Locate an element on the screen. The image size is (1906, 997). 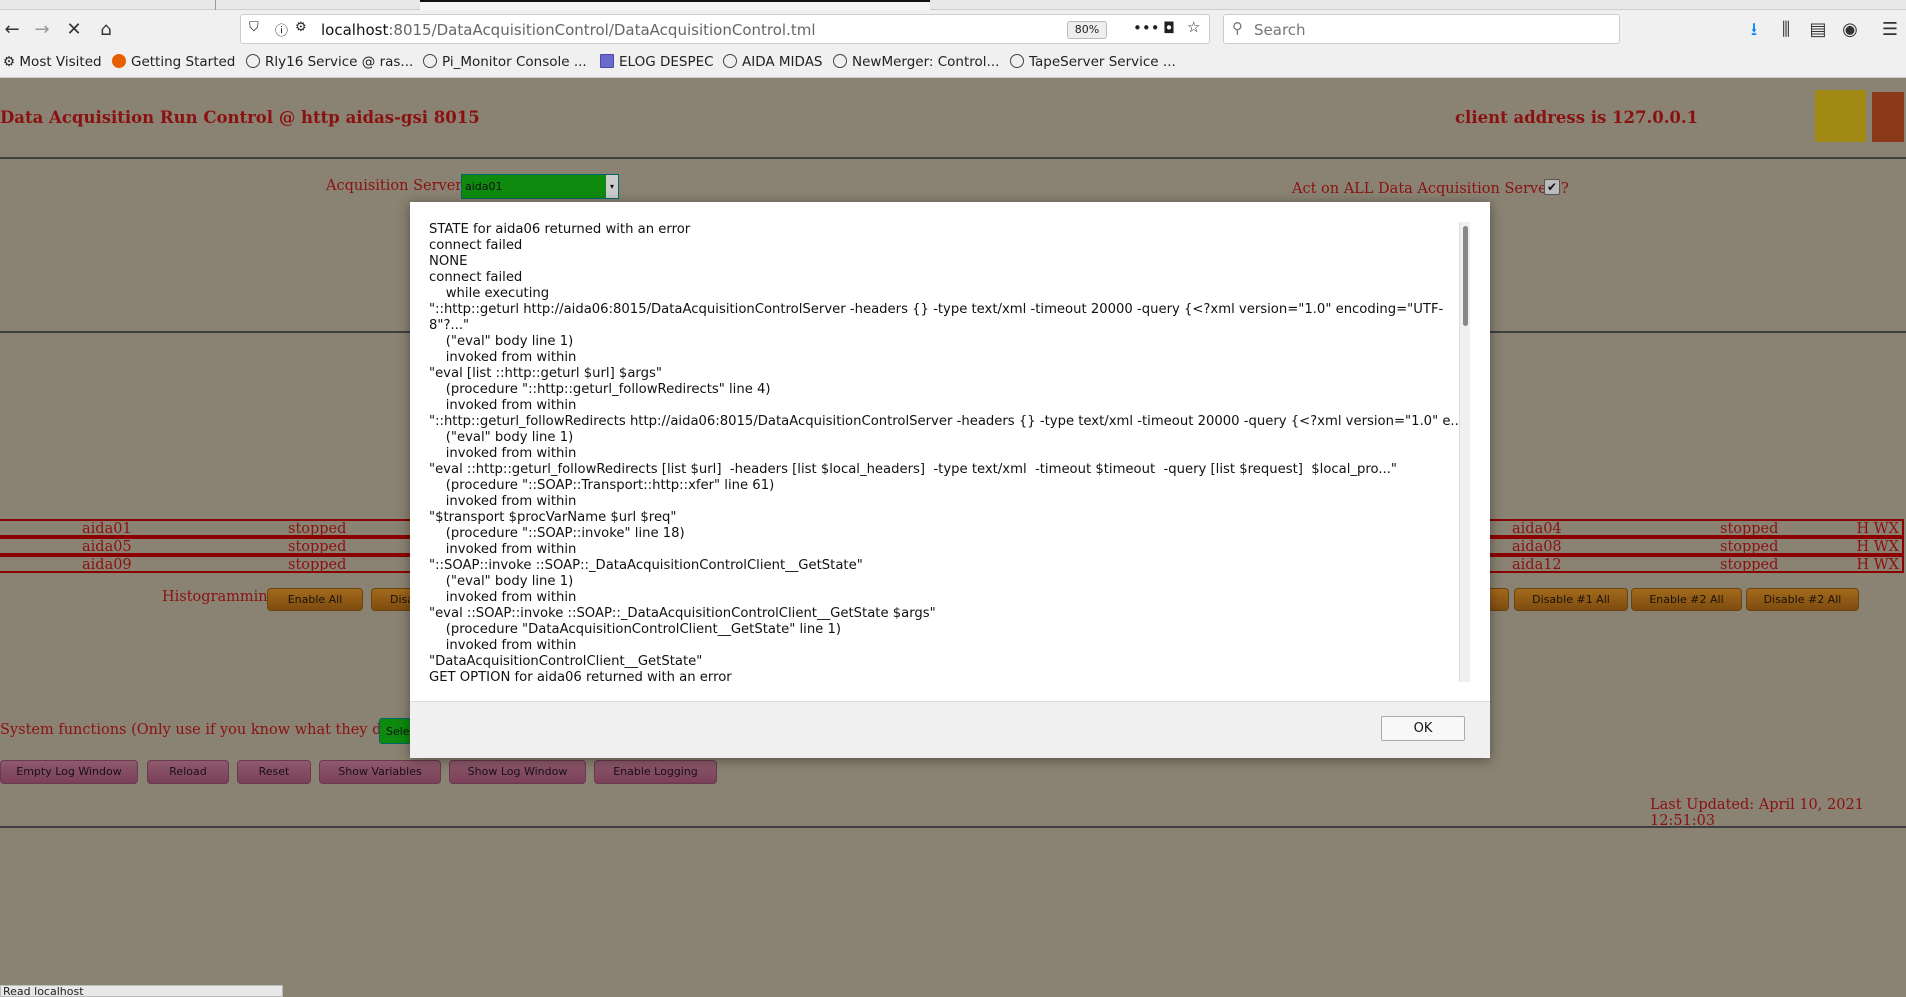
more-icon: ••• is located at coordinates (1146, 28).